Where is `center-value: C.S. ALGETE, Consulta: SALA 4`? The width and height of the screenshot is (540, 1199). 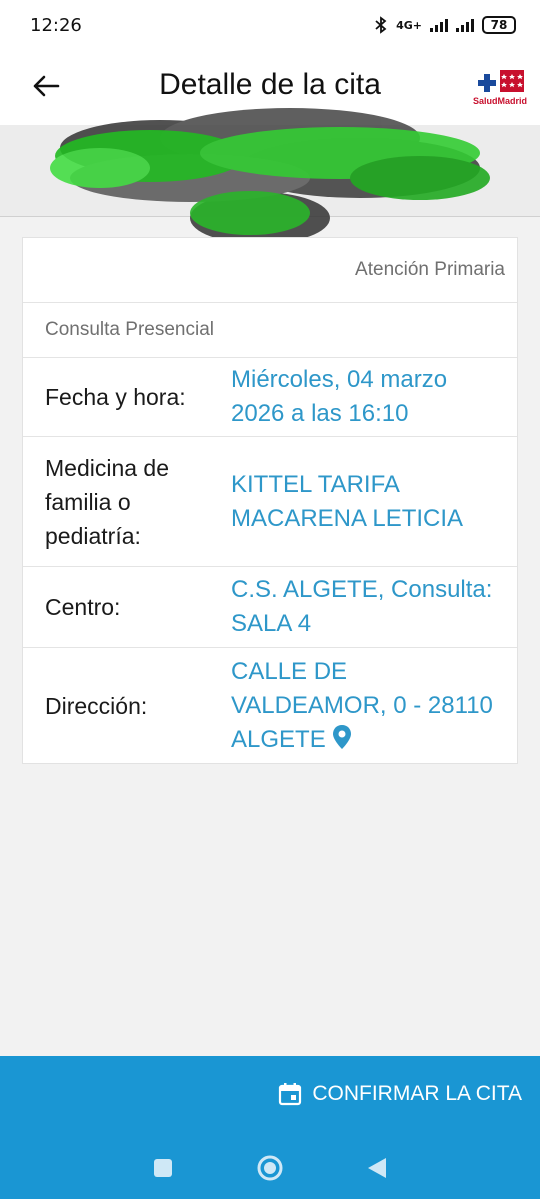
center-value: C.S. ALGETE, Consulta: SALA 4 is located at coordinates (362, 606).